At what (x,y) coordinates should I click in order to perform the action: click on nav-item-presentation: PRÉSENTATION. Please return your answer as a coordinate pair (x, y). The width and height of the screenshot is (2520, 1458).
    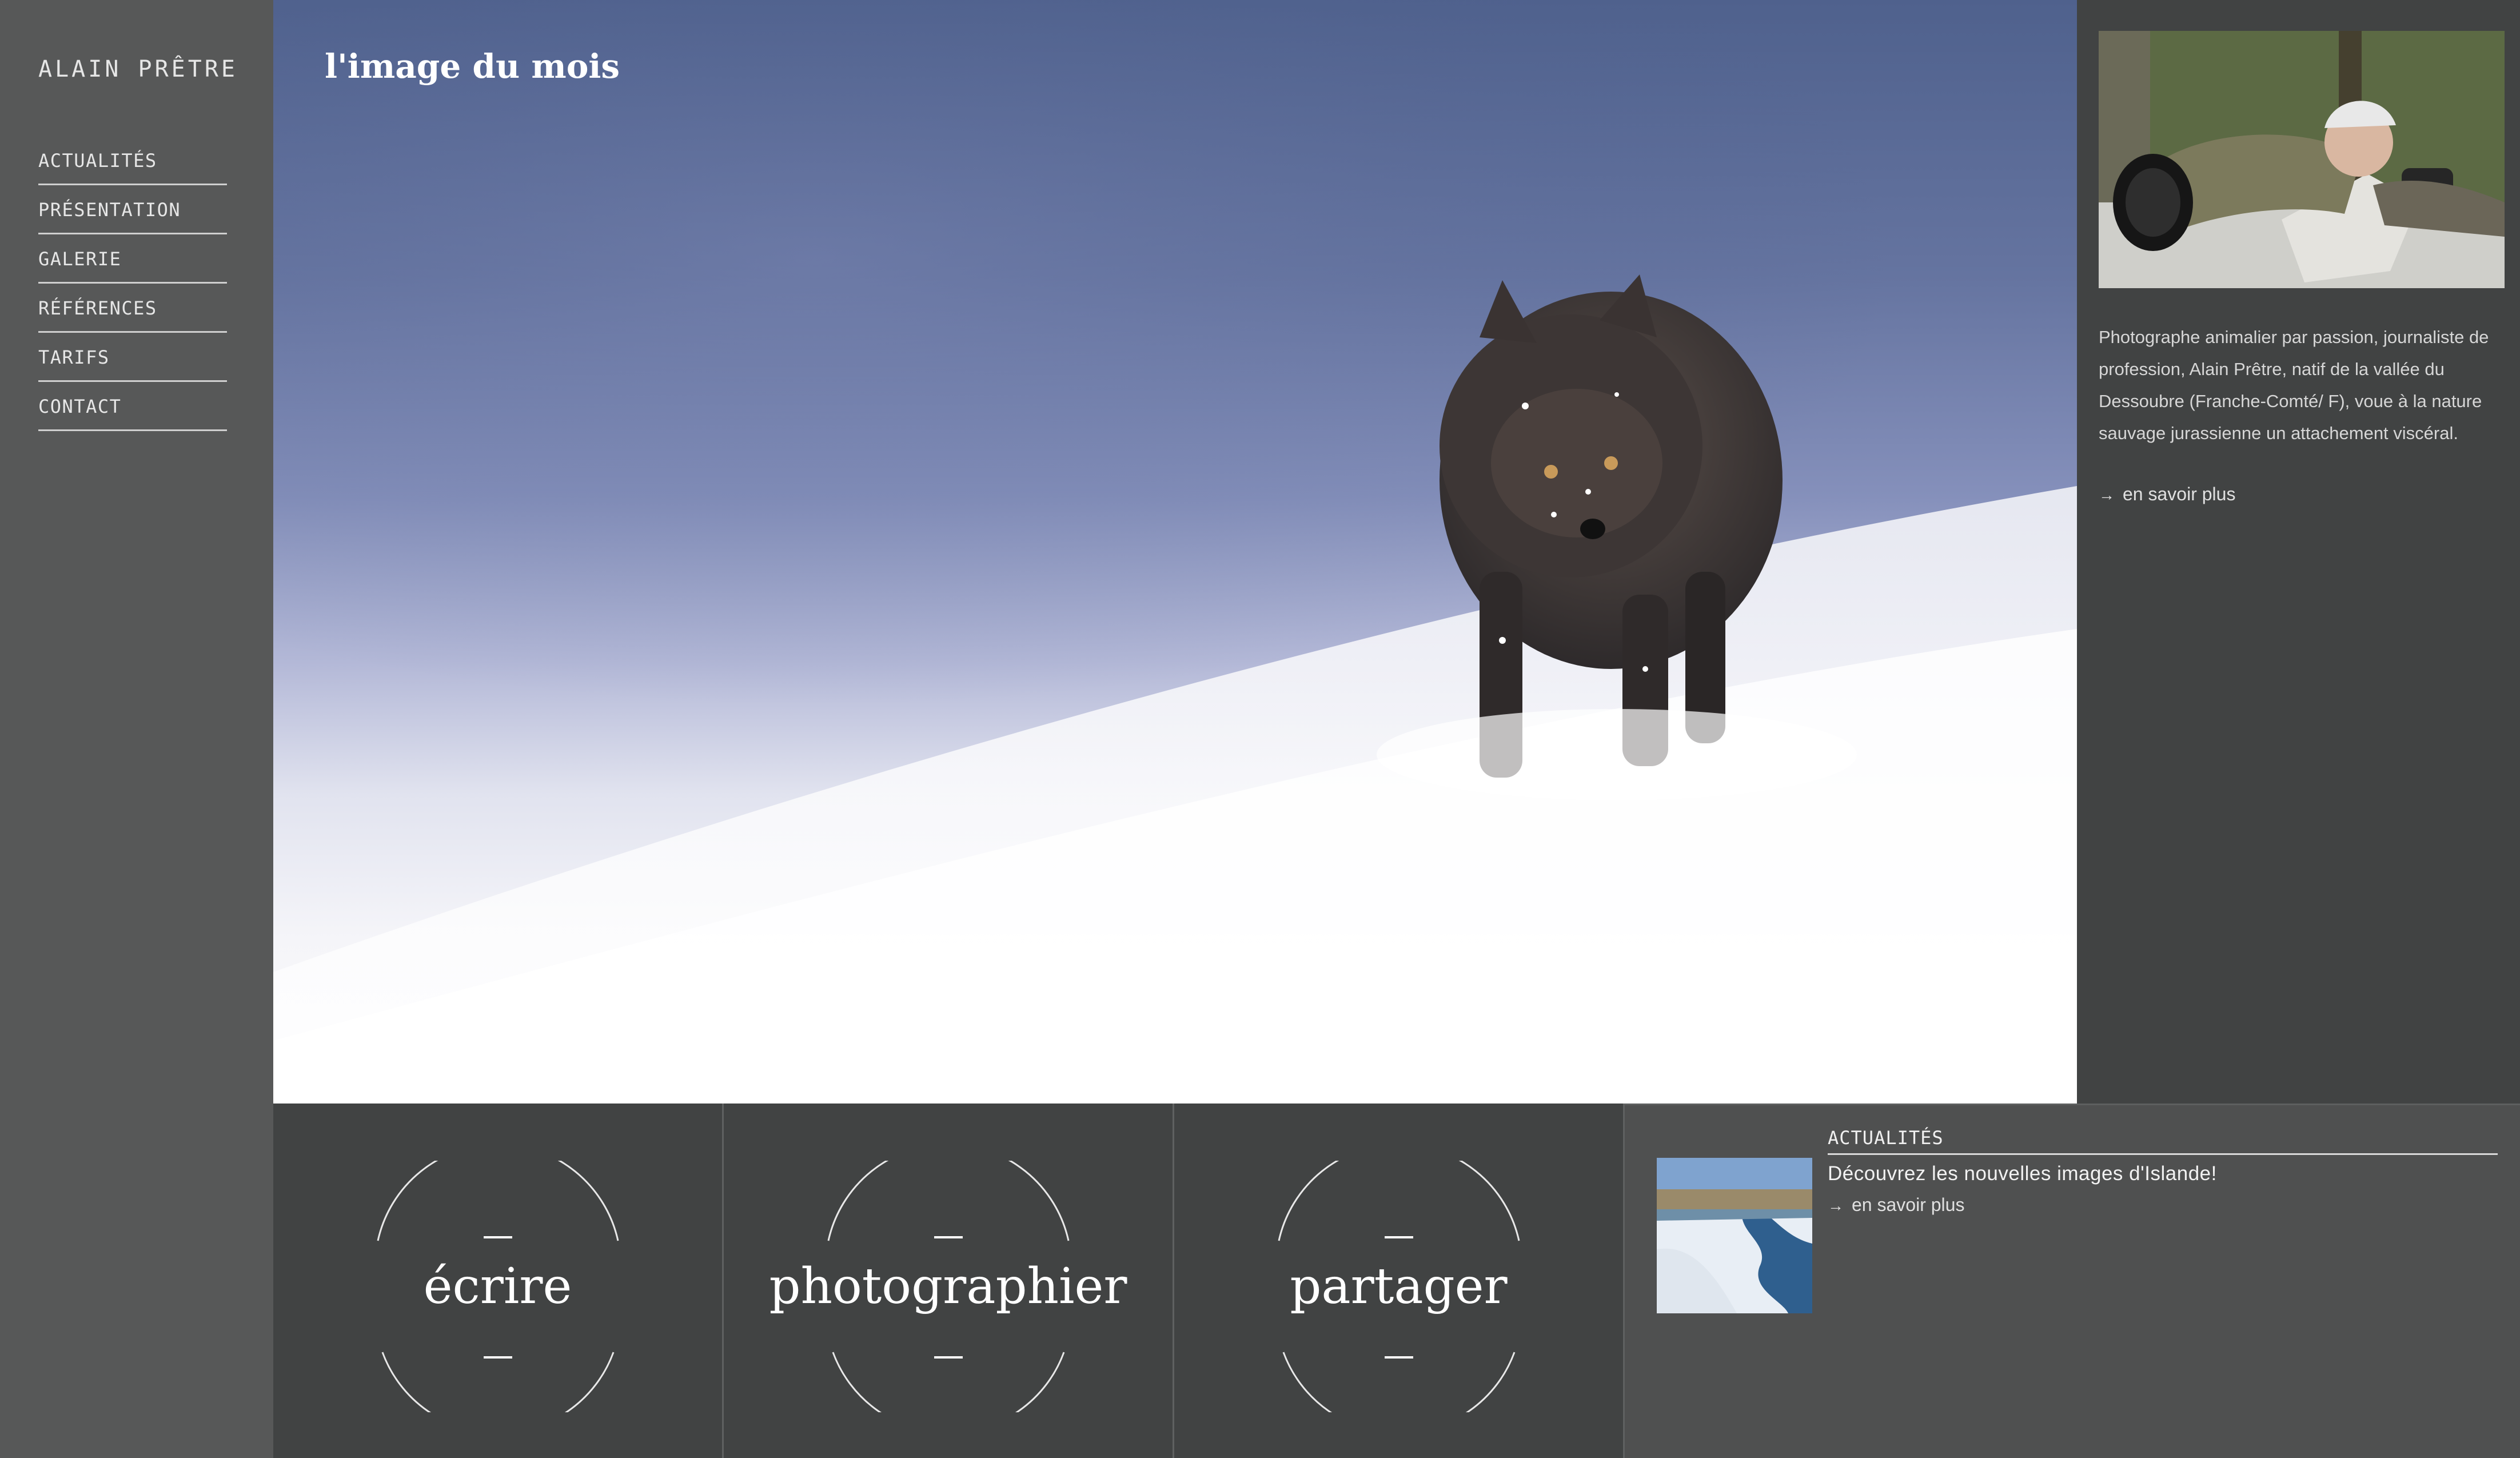
    Looking at the image, I should click on (132, 209).